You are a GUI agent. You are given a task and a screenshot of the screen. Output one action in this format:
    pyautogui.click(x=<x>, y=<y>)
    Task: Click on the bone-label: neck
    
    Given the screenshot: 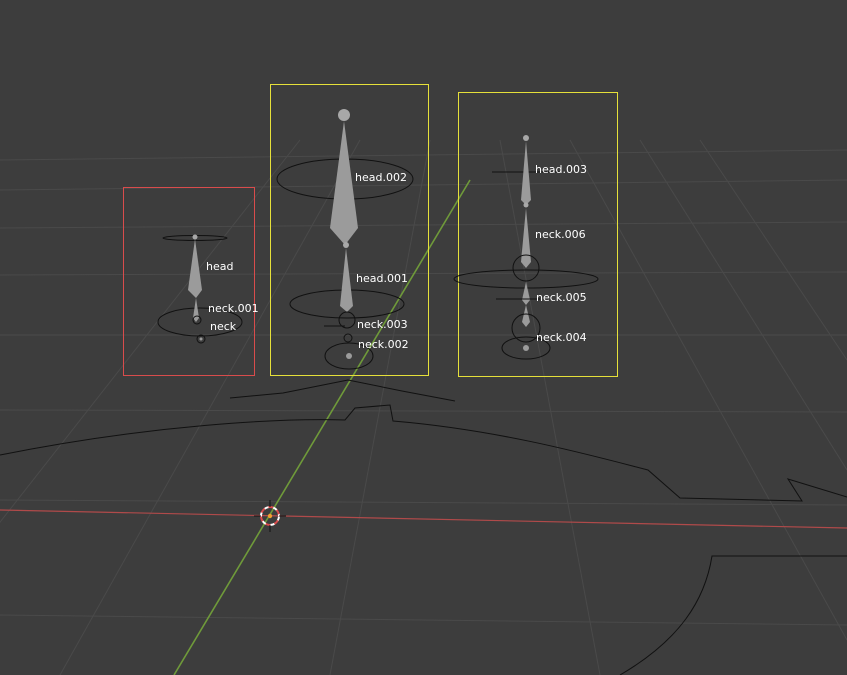 What is the action you would take?
    pyautogui.click(x=223, y=326)
    